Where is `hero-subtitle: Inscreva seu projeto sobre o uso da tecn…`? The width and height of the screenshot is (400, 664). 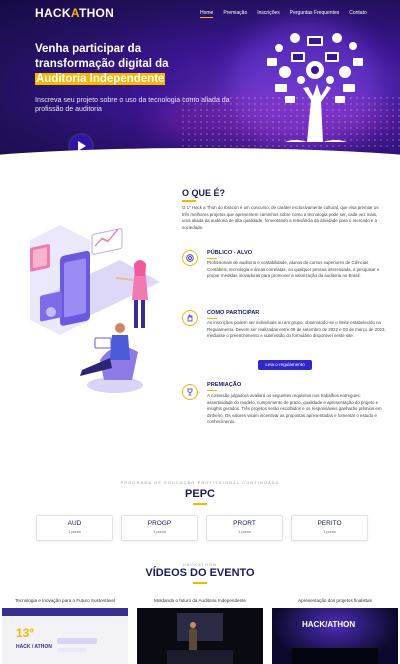 hero-subtitle: Inscreva seu projeto sobre o uso da tecn… is located at coordinates (132, 105).